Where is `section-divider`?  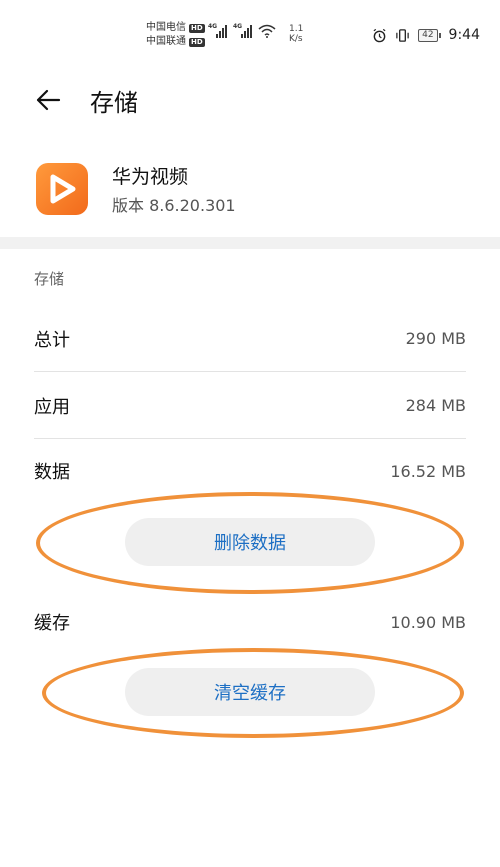
section-divider is located at coordinates (250, 243).